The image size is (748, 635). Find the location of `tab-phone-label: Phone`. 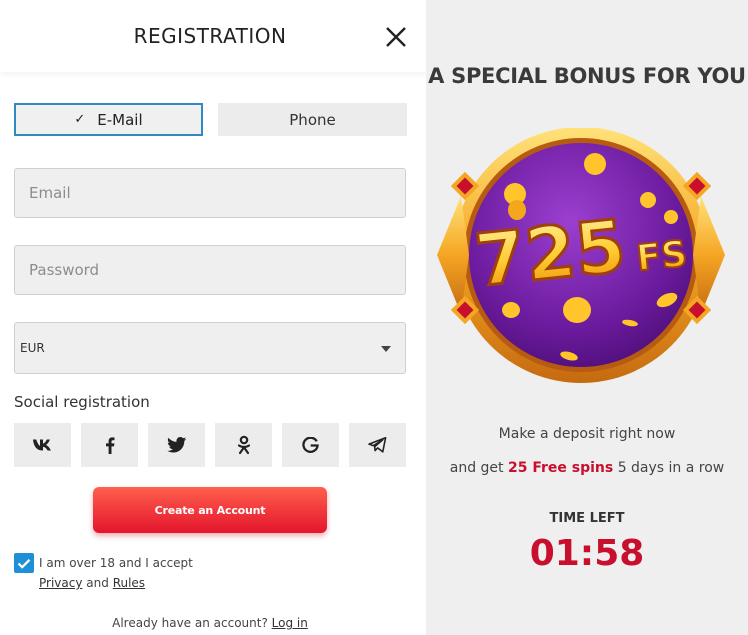

tab-phone-label: Phone is located at coordinates (312, 119).